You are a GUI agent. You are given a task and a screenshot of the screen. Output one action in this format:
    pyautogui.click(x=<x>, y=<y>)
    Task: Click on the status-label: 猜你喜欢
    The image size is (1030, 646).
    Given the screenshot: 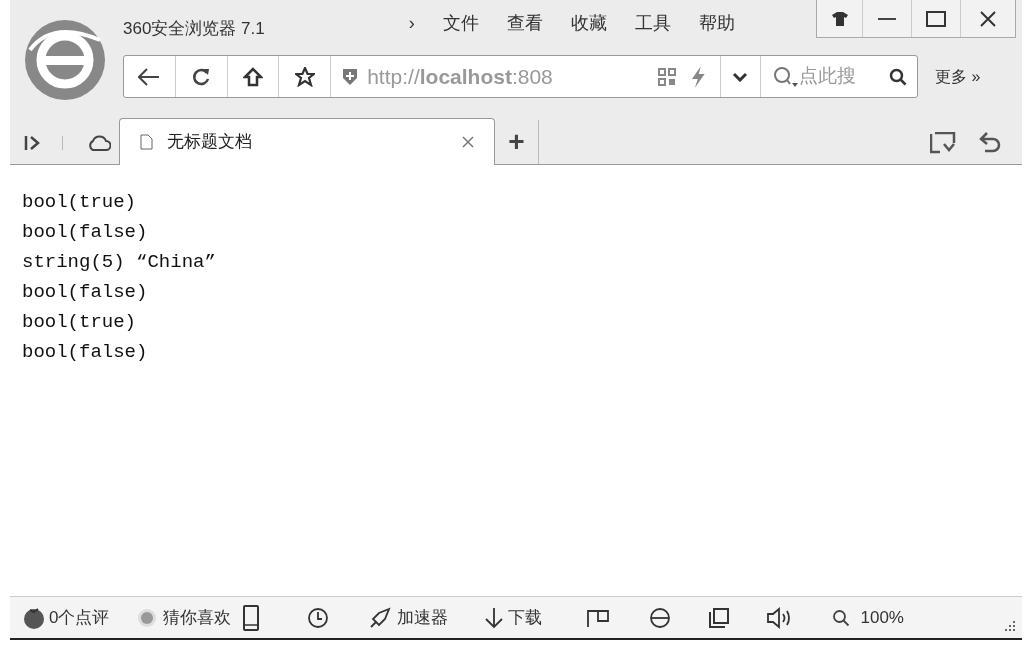 What is the action you would take?
    pyautogui.click(x=197, y=617)
    